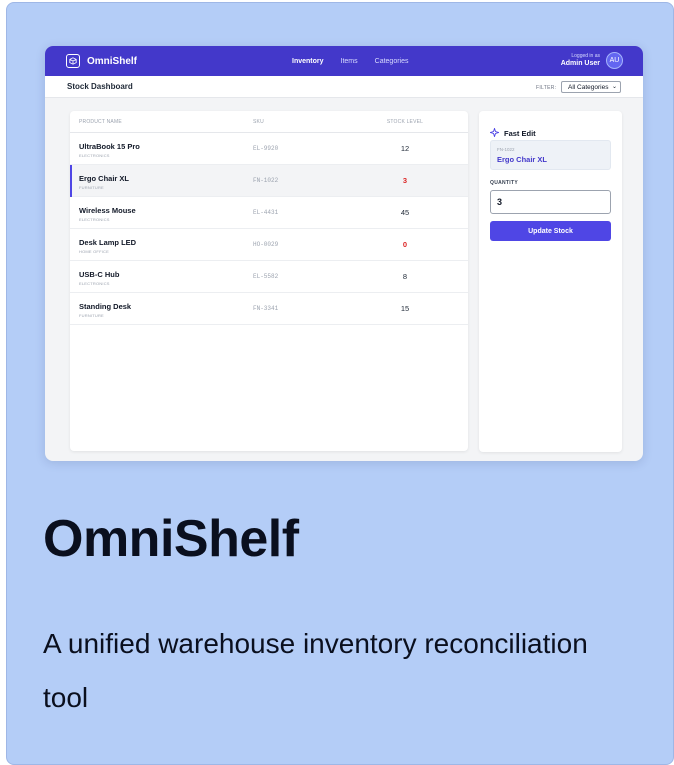  What do you see at coordinates (585, 56) in the screenshot?
I see `logged-in-caption: Logged in as` at bounding box center [585, 56].